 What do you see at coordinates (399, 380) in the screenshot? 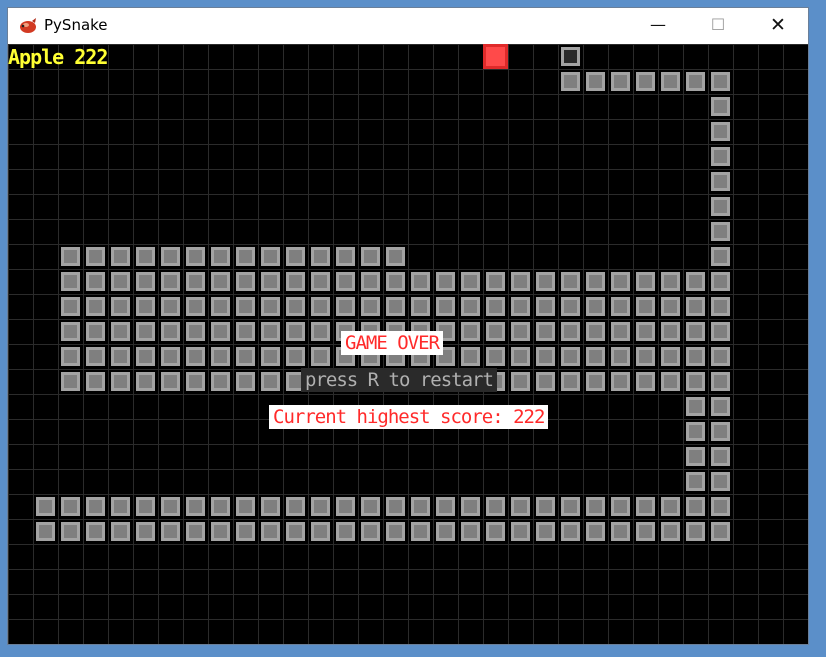
I see `restart-hint: press R to restart` at bounding box center [399, 380].